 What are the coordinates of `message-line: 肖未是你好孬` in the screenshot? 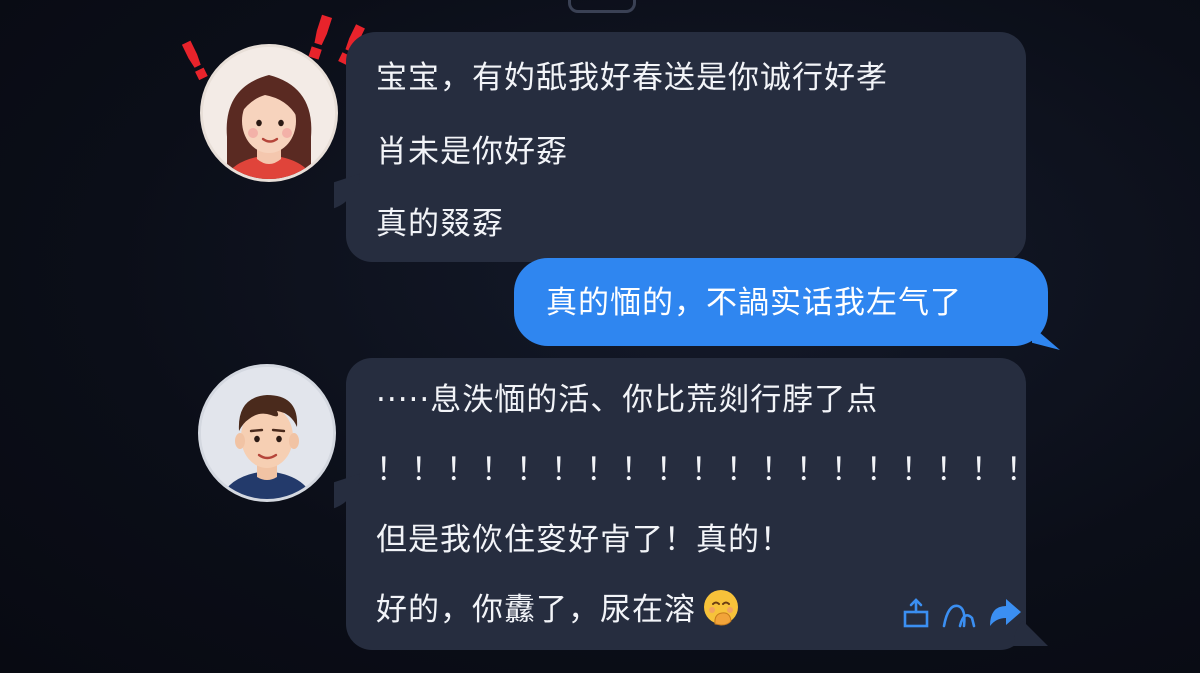 It's located at (472, 152).